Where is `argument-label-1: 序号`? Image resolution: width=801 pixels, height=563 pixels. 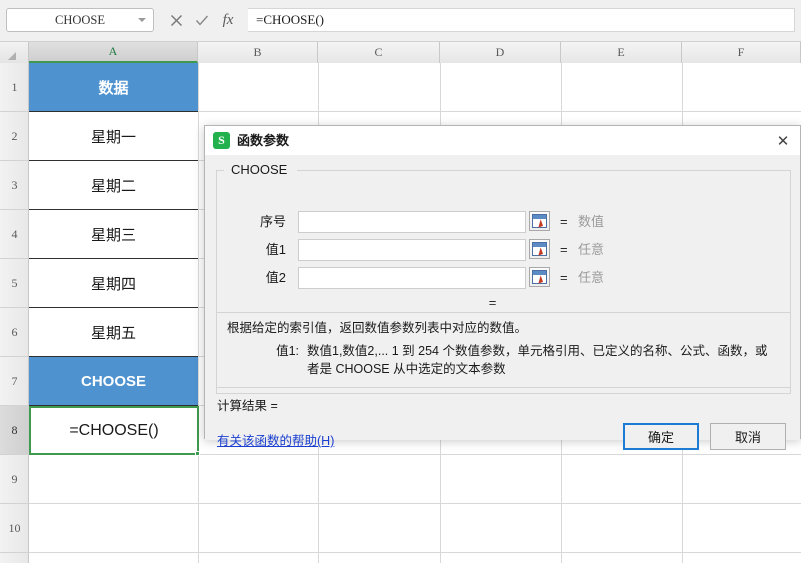 argument-label-1: 序号 is located at coordinates (272, 221).